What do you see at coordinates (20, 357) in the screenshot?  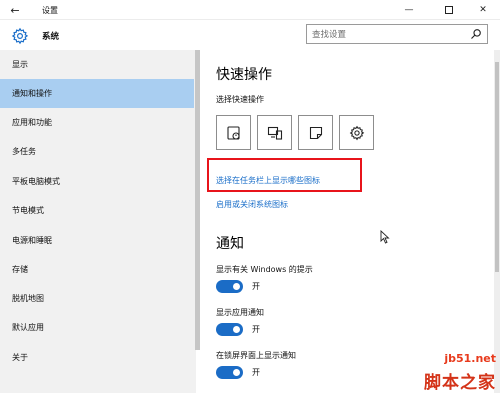 I see `sidebar-item-label: 关于` at bounding box center [20, 357].